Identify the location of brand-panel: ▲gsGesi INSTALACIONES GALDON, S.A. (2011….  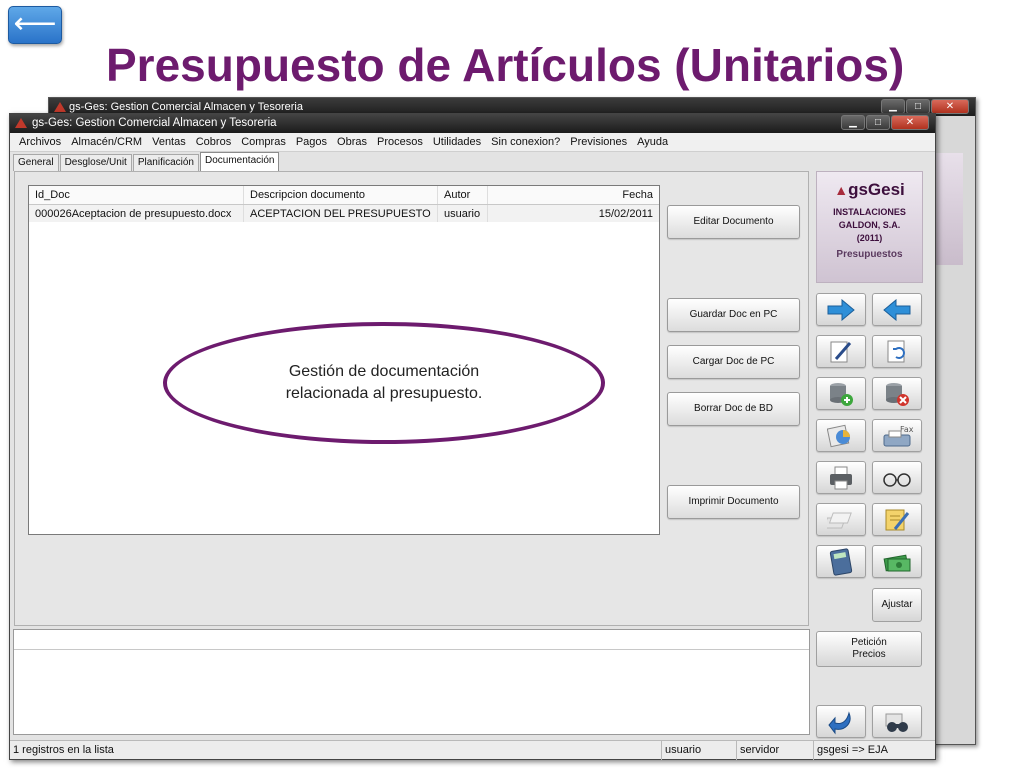
(869, 227).